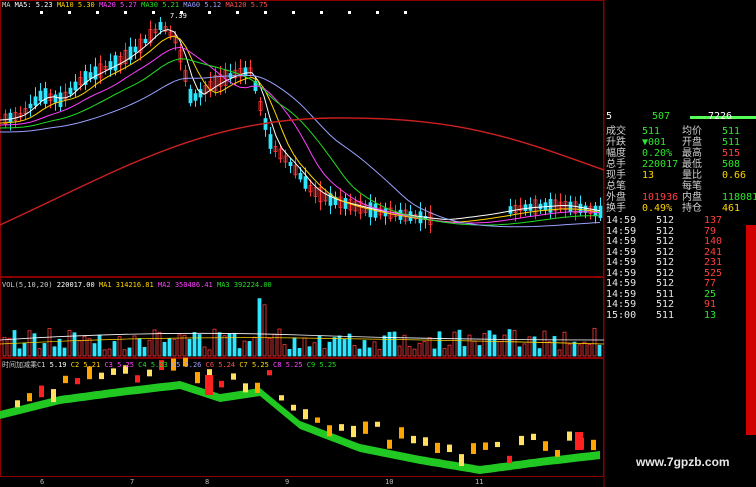  Describe the element at coordinates (178, 16) in the screenshot. I see `price-peak-label: 7.39` at that location.